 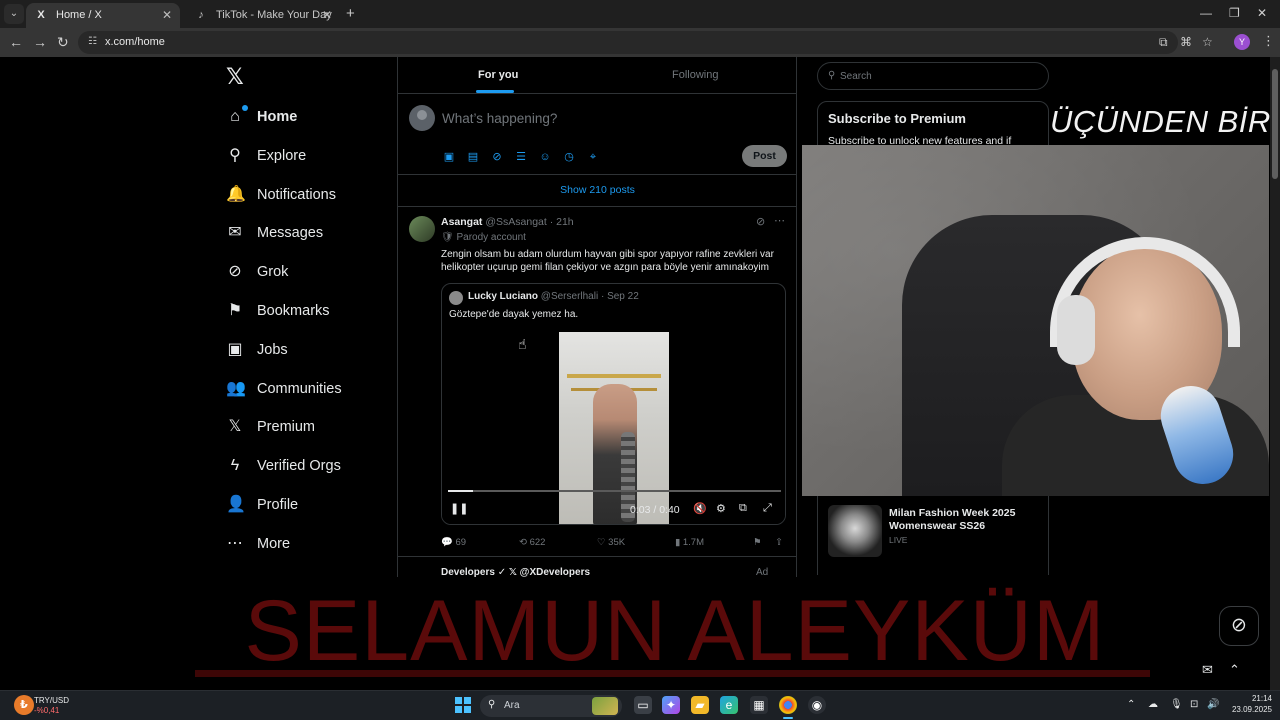 I want to click on reply-button: 💬 69, so click(x=453, y=542).